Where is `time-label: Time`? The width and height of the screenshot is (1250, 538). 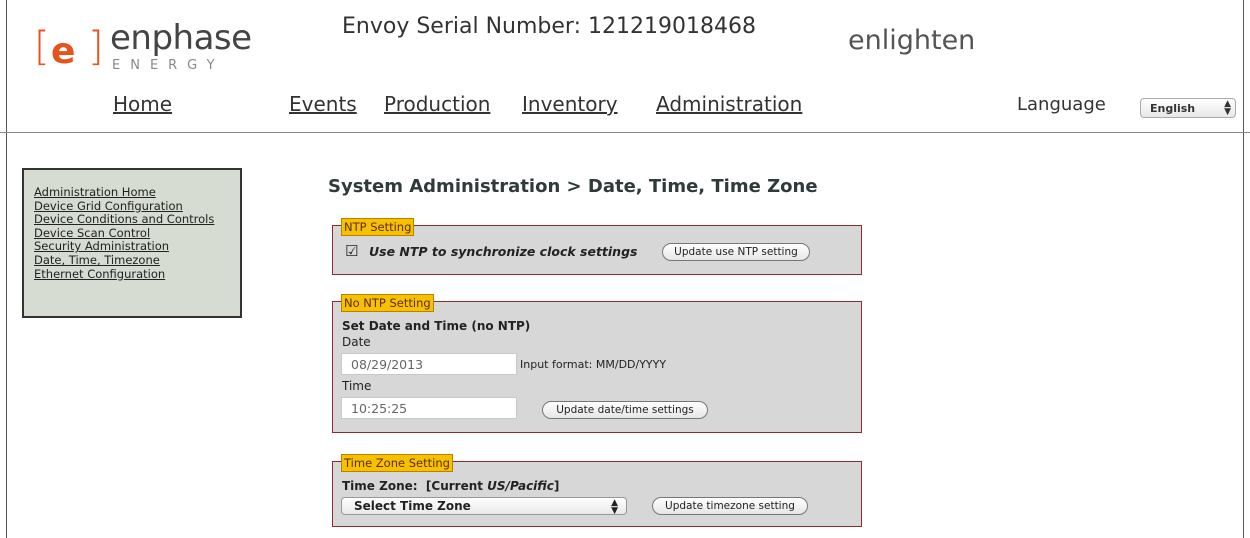
time-label: Time is located at coordinates (357, 386).